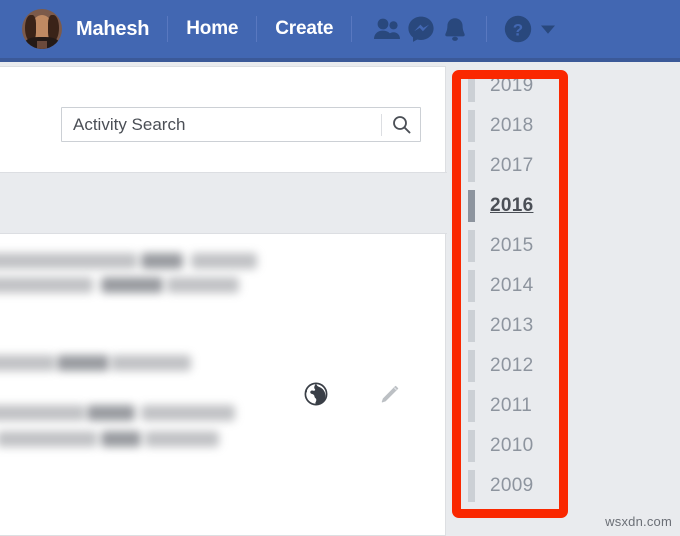 The image size is (680, 536). I want to click on year-item-2019: 2019, so click(516, 86).